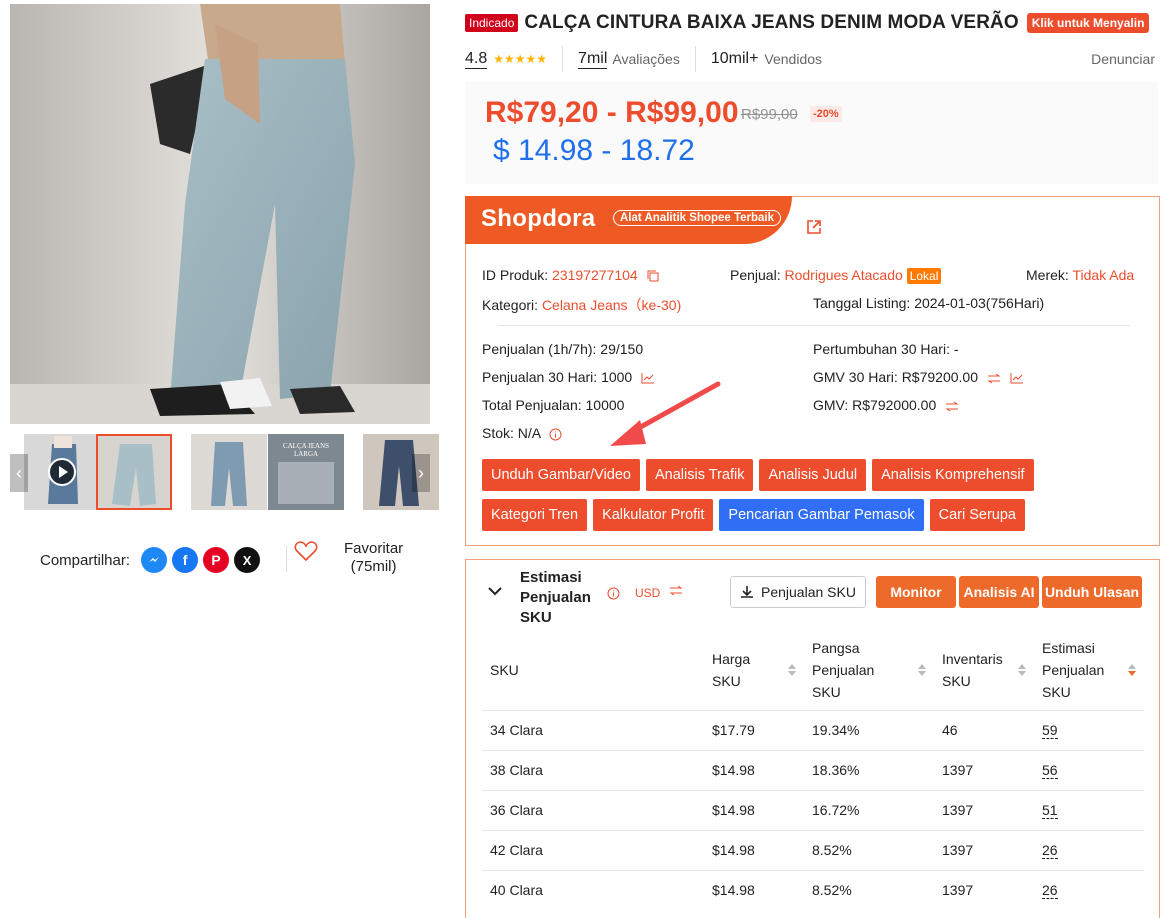 The height and width of the screenshot is (918, 1167). I want to click on table-row: 36 Clara $14.98 16.72% 1397 51, so click(813, 809).